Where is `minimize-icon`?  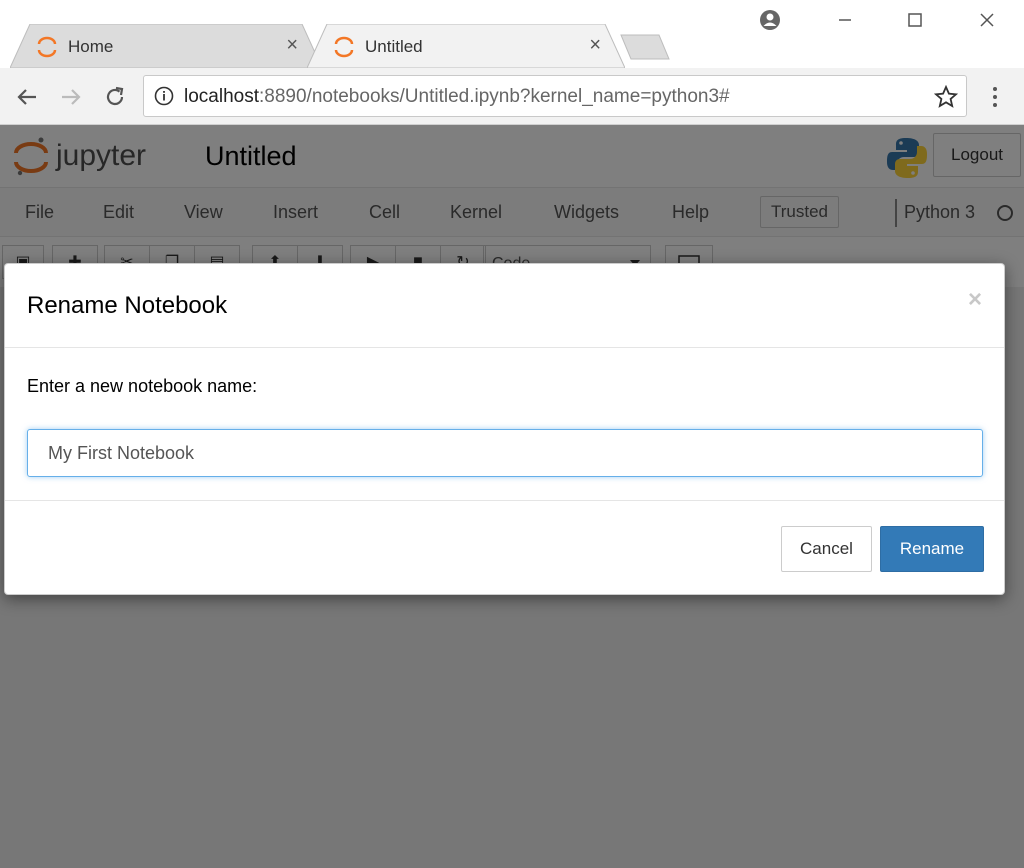
minimize-icon is located at coordinates (845, 20).